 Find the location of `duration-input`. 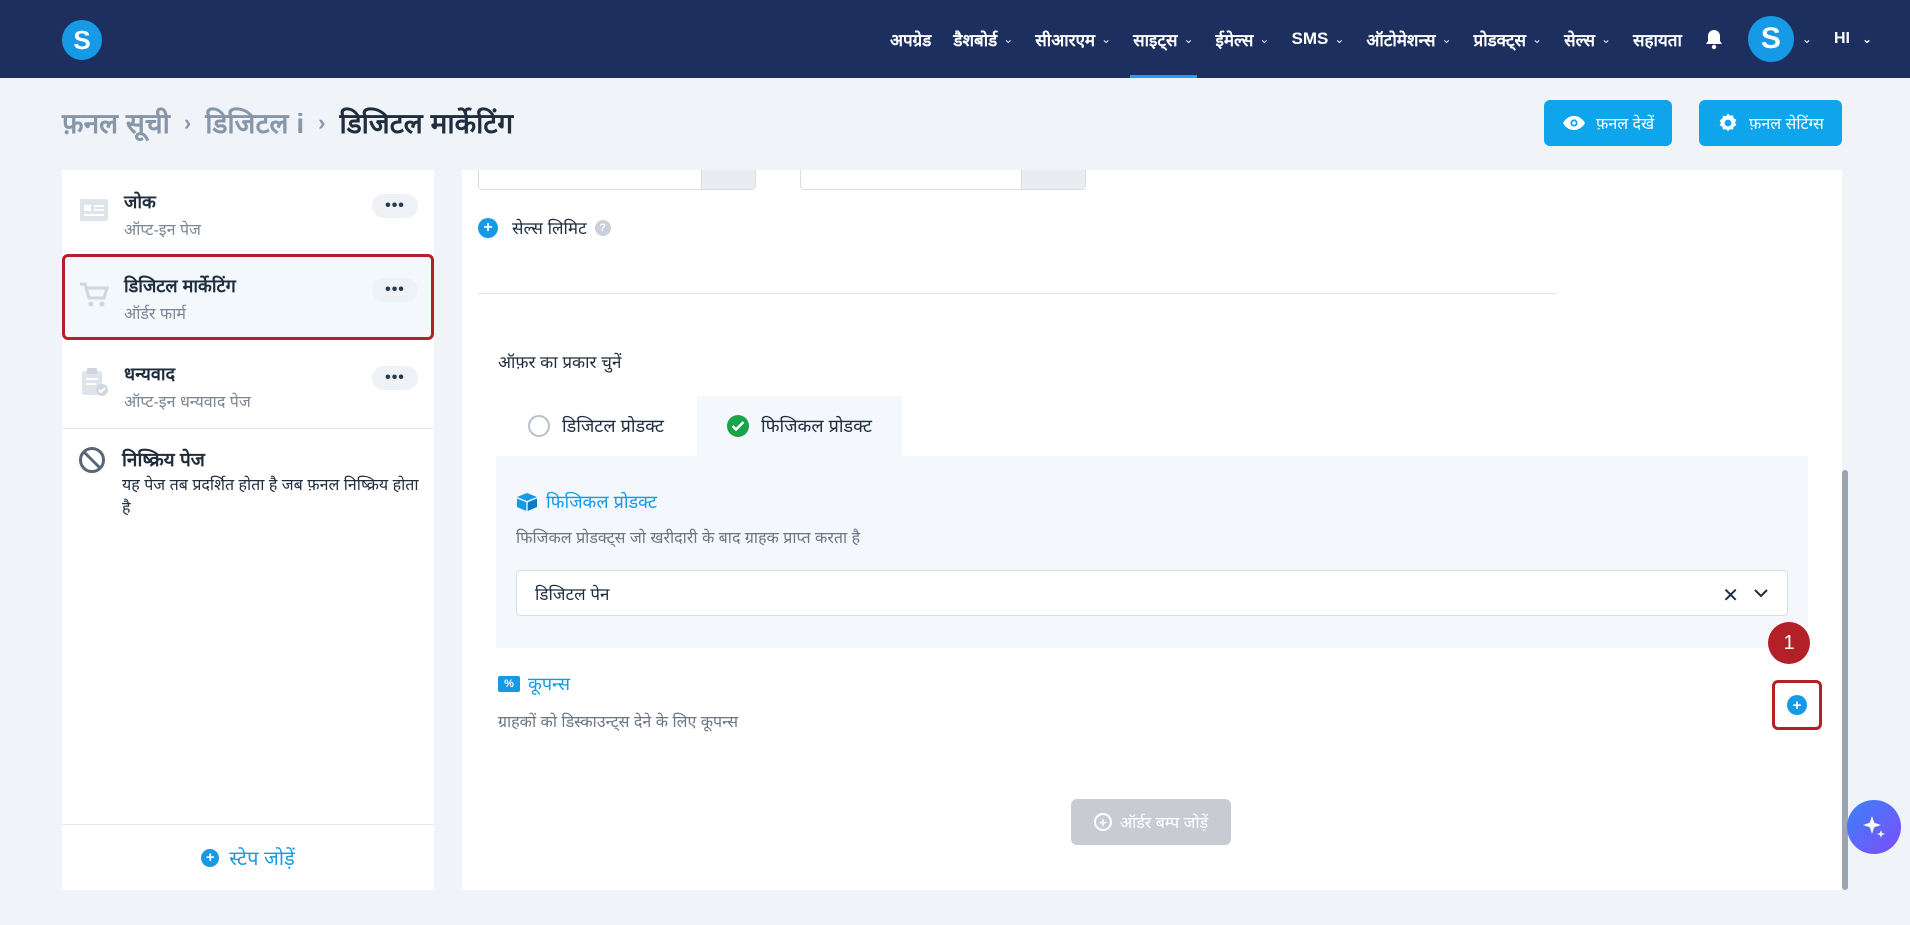

duration-input is located at coordinates (943, 180).